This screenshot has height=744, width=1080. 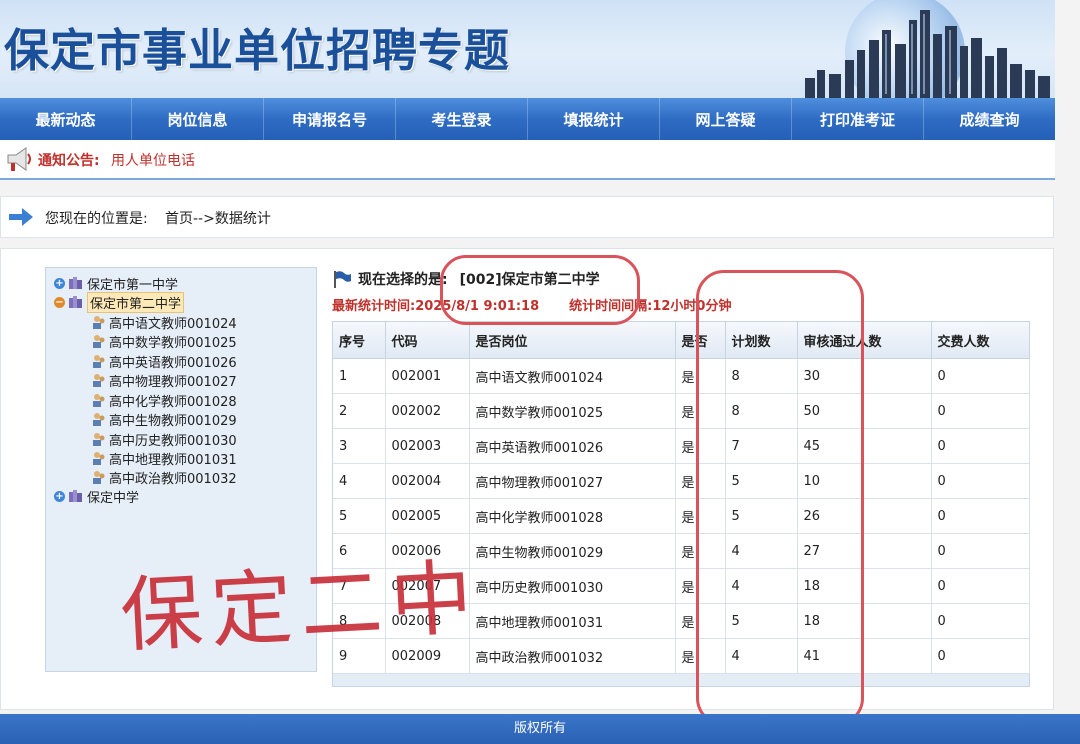 I want to click on tree-node-school-2: − 保定市第二中学, so click(x=119, y=302).